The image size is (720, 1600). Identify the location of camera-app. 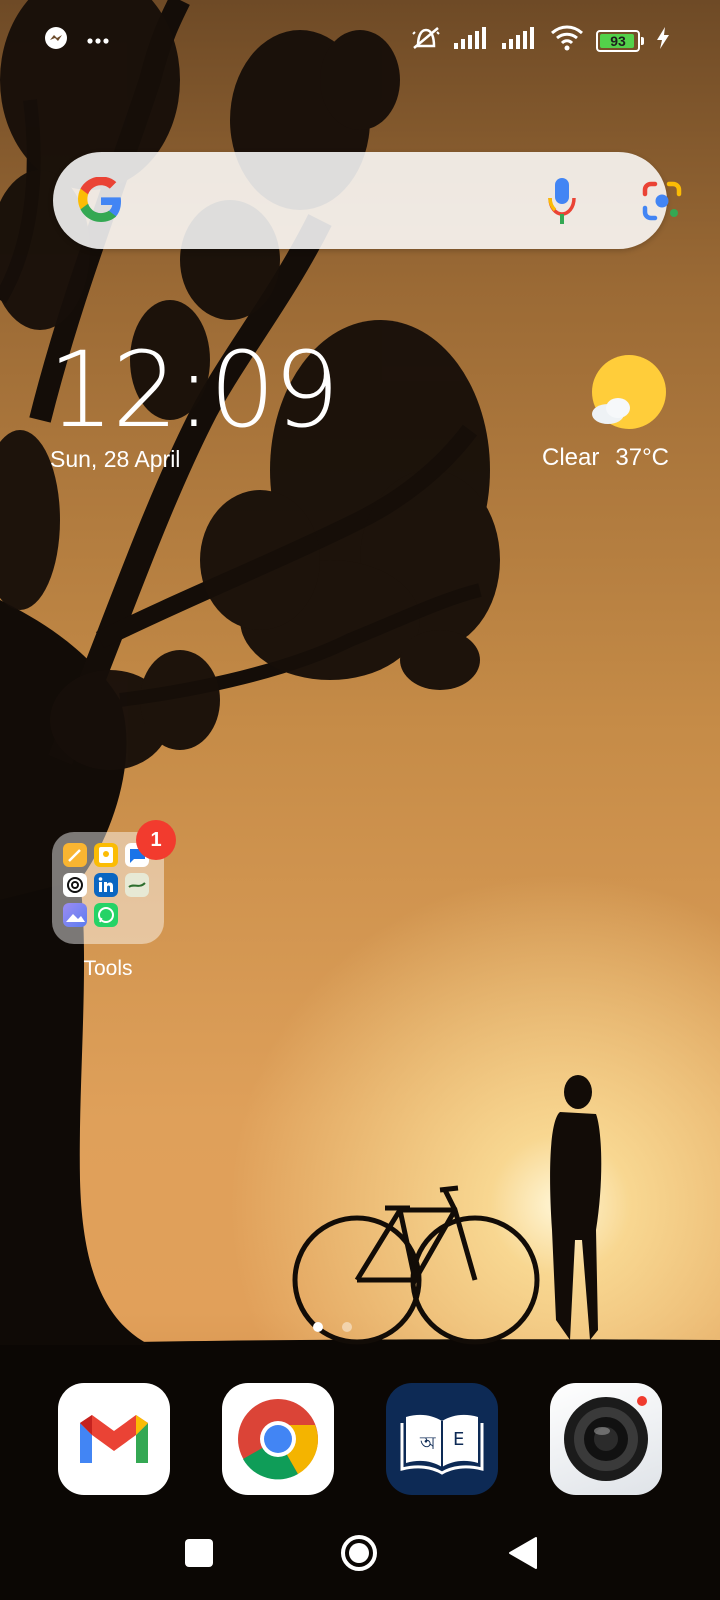
(606, 1439).